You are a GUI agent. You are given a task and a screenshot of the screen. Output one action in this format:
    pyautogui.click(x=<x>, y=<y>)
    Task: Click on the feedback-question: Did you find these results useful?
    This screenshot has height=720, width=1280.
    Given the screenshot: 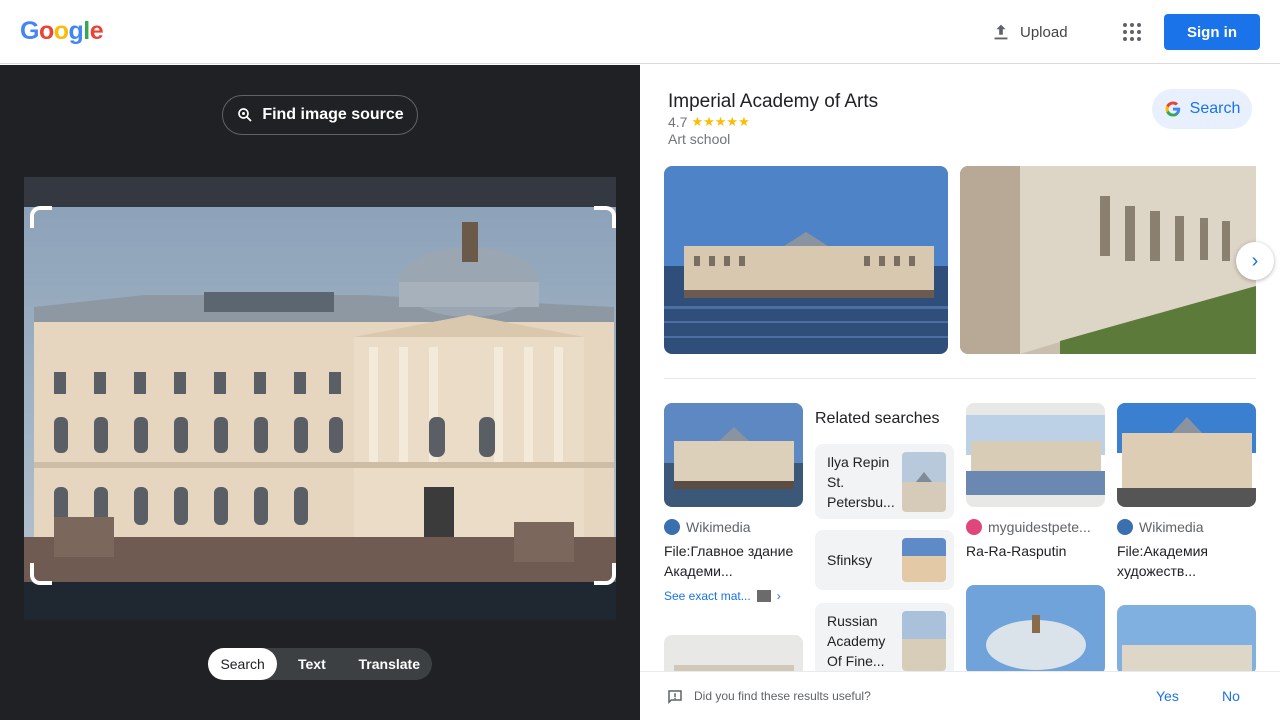 What is the action you would take?
    pyautogui.click(x=782, y=696)
    